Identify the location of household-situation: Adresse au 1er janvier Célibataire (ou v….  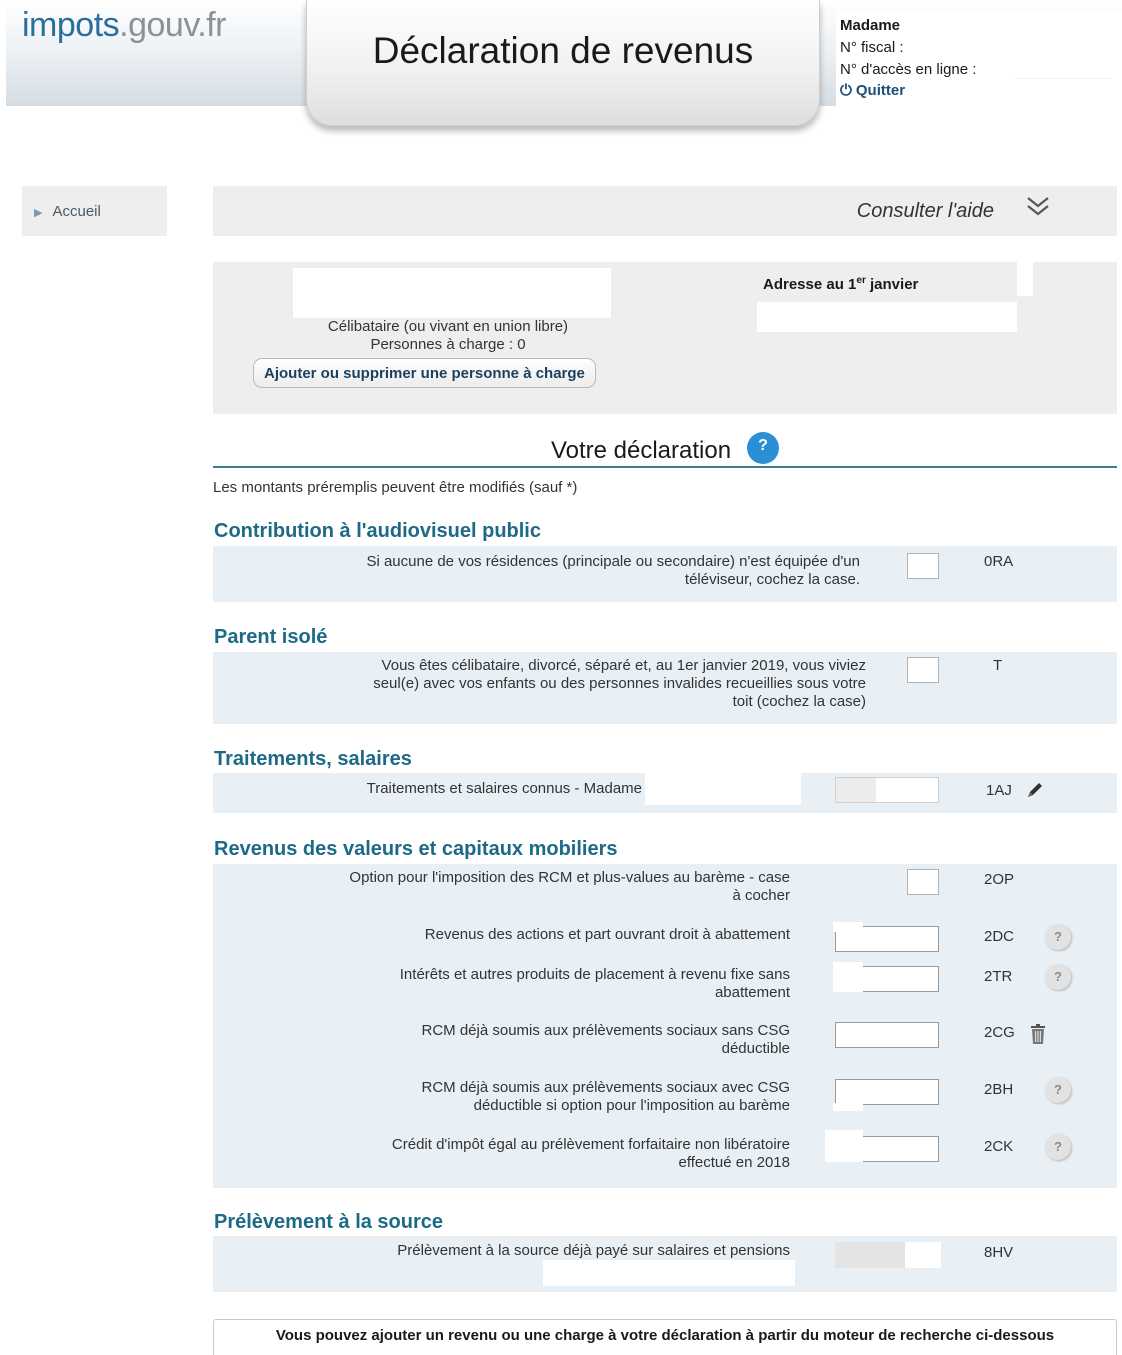
(665, 338).